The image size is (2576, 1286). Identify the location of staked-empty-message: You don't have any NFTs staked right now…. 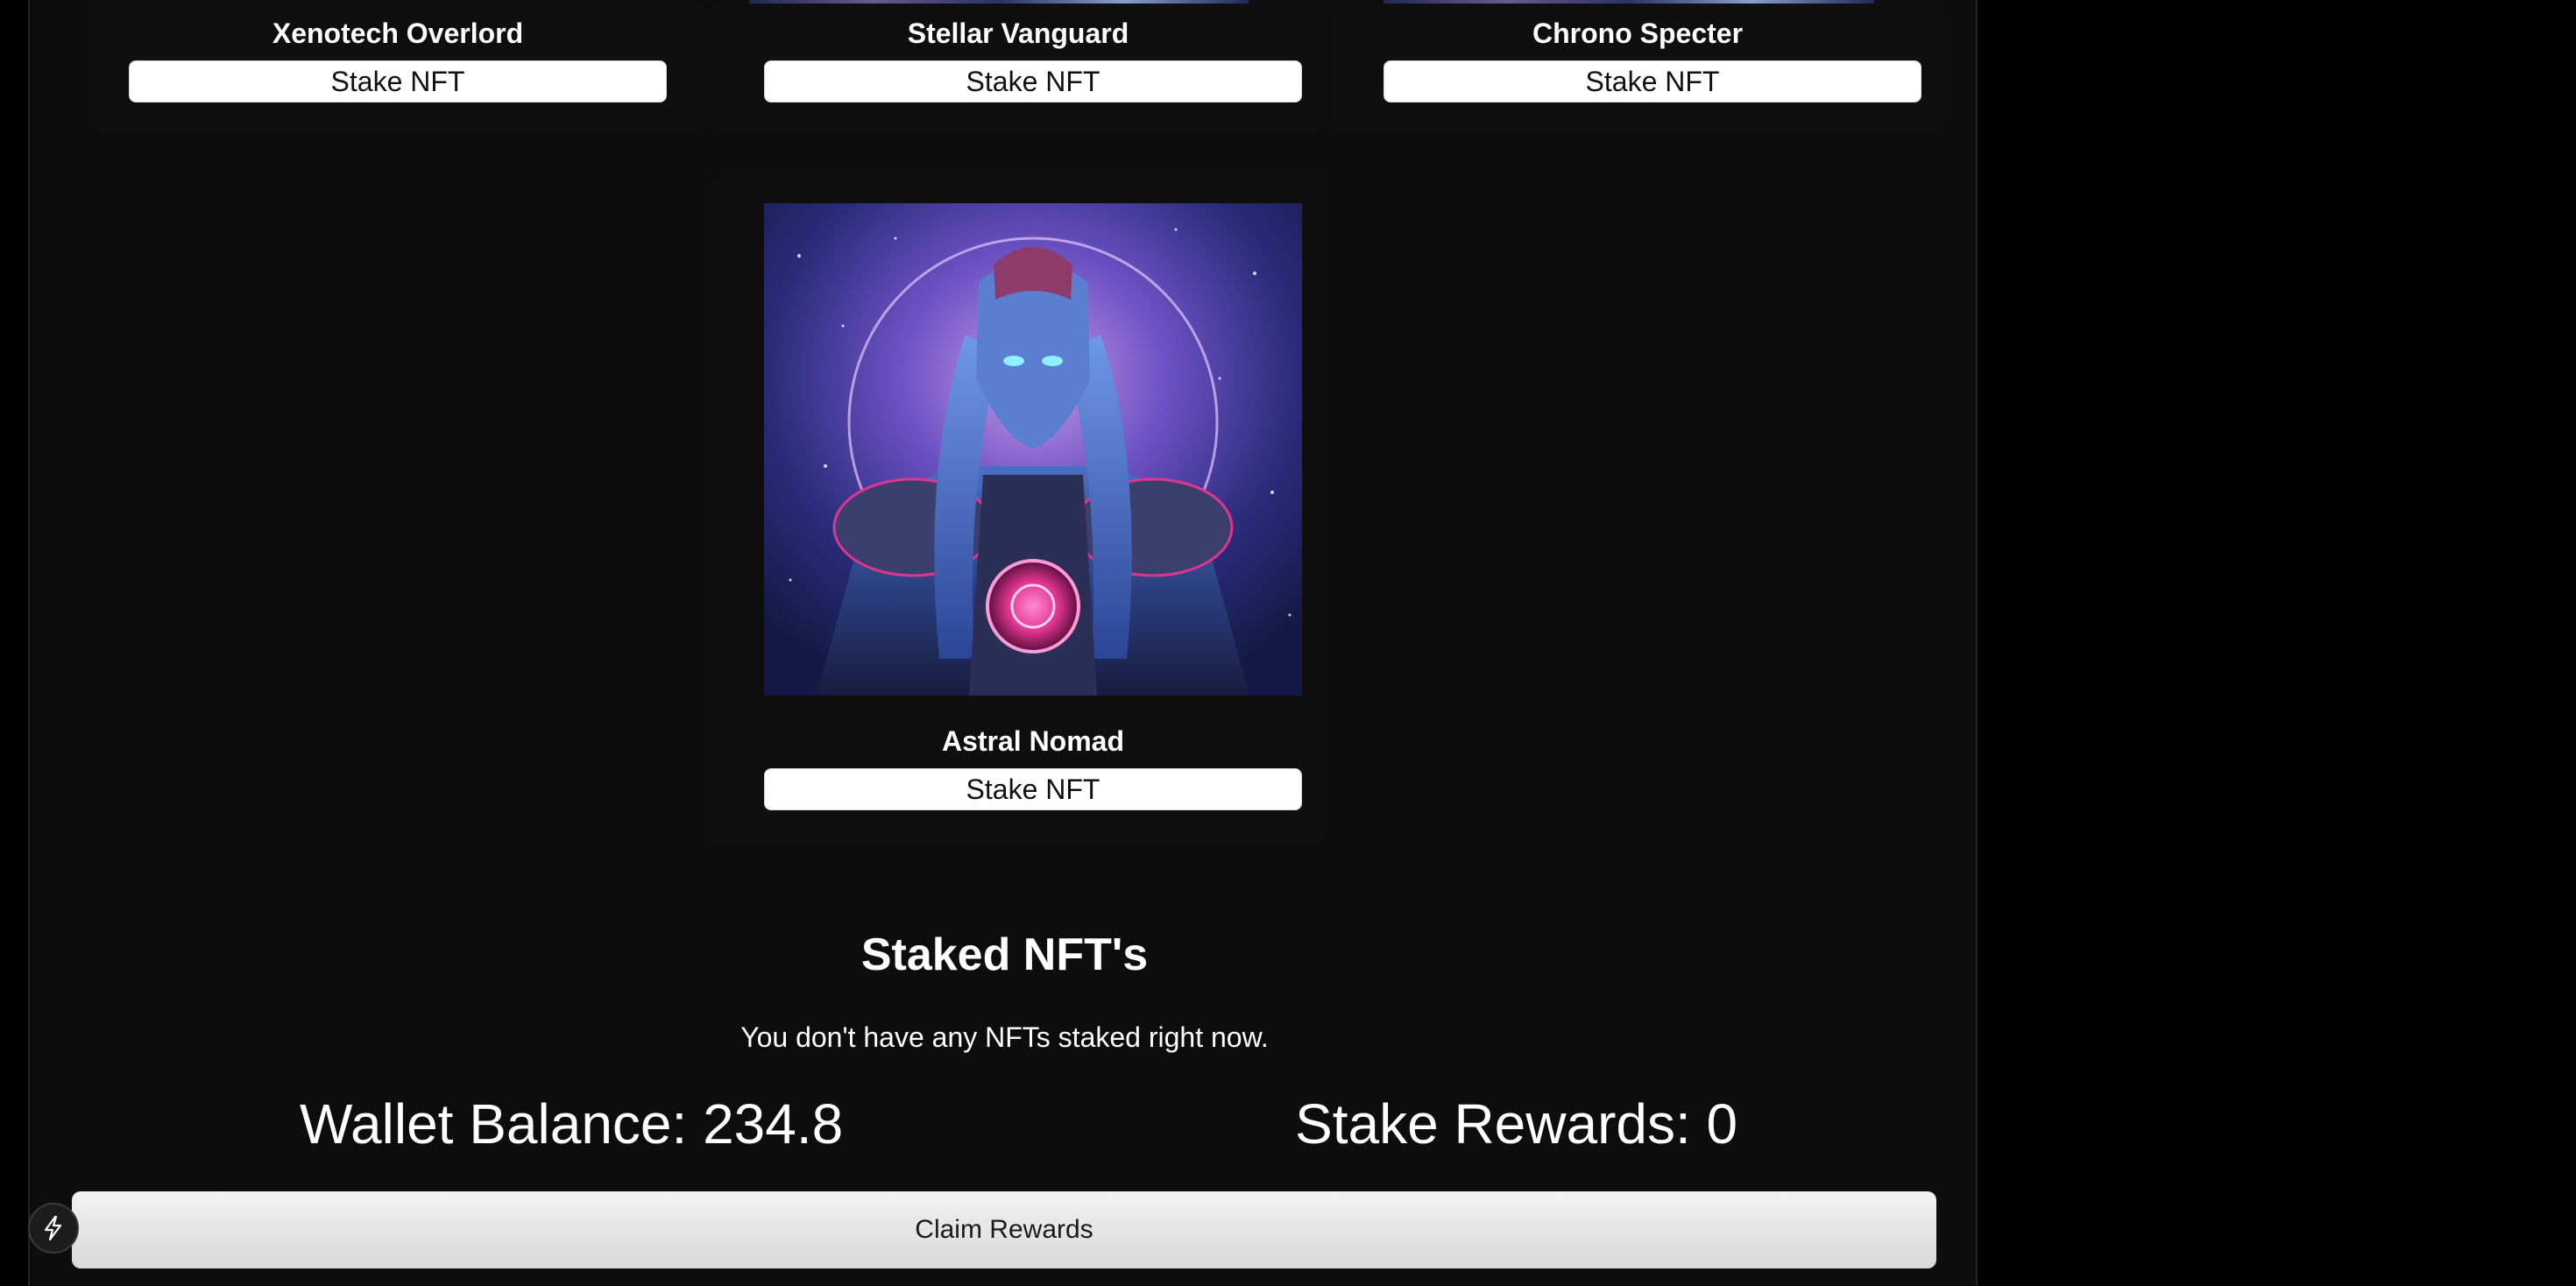
(1004, 1037).